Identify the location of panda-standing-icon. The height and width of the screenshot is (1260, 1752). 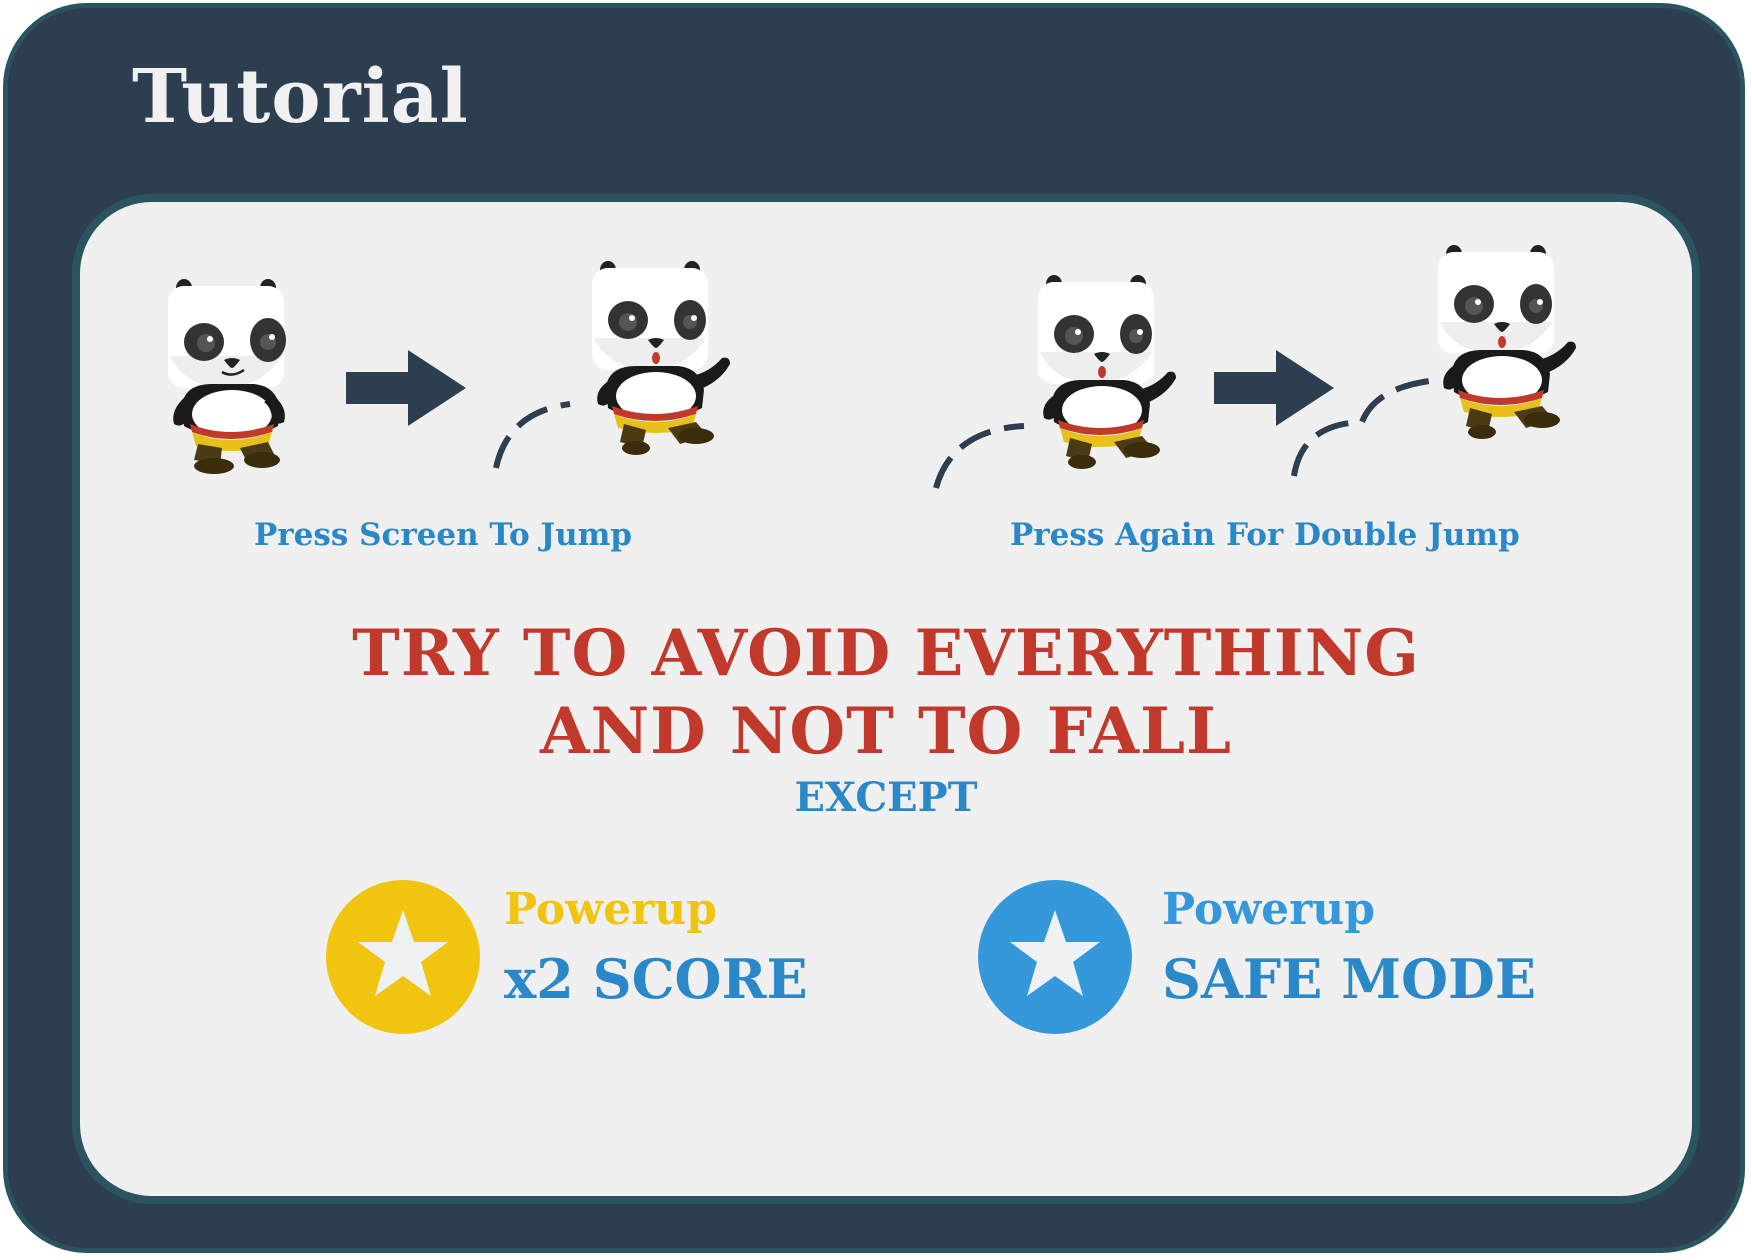
(227, 376).